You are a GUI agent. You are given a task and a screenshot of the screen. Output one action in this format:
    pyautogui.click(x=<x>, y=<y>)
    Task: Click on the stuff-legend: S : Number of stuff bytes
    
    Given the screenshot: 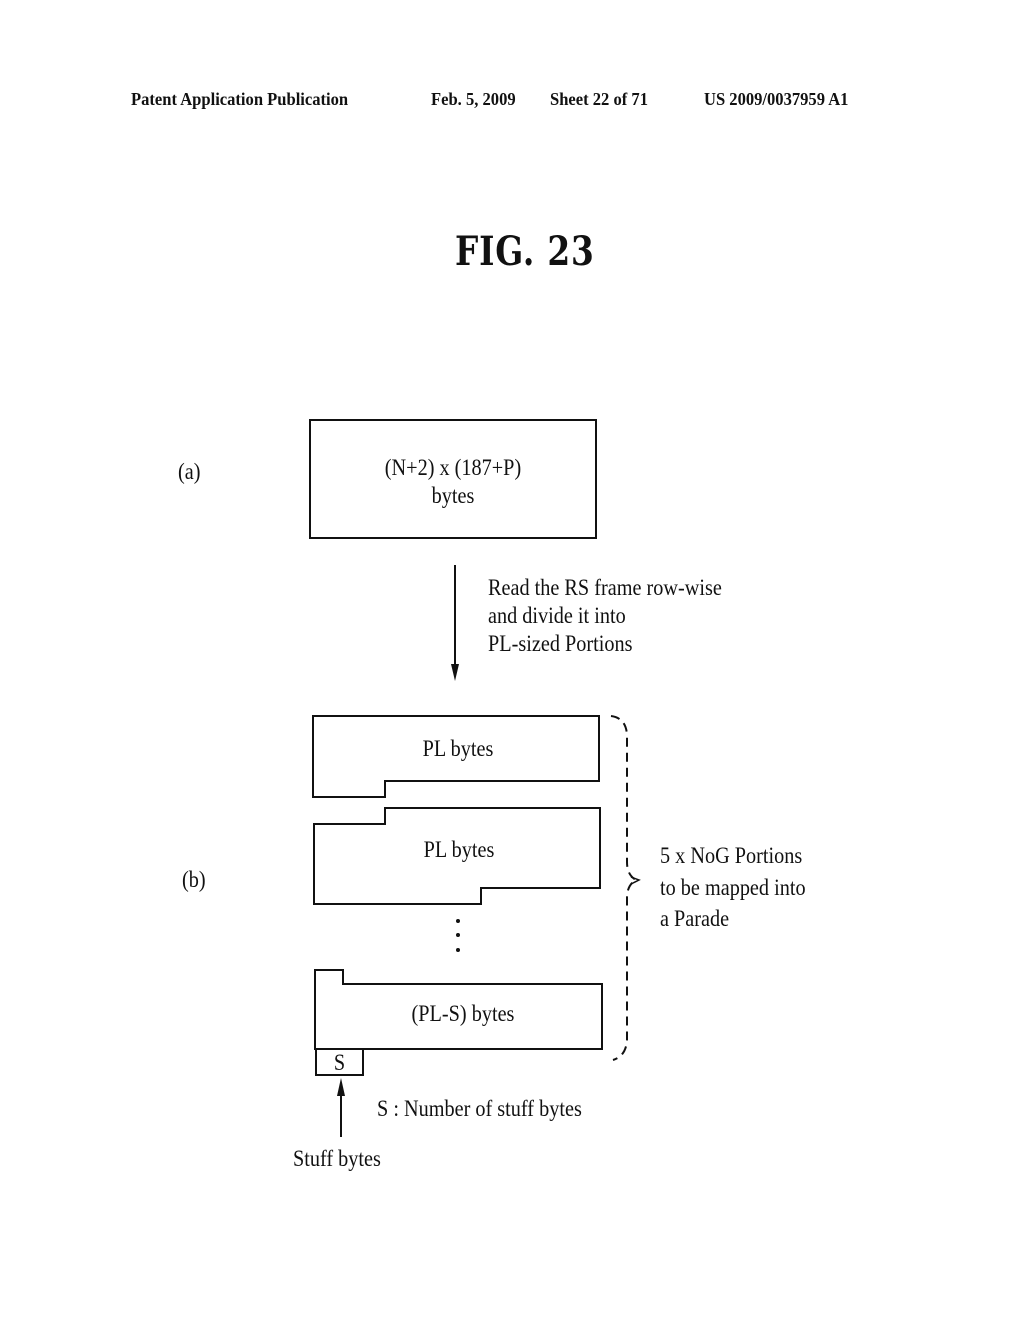 What is the action you would take?
    pyautogui.click(x=479, y=1108)
    